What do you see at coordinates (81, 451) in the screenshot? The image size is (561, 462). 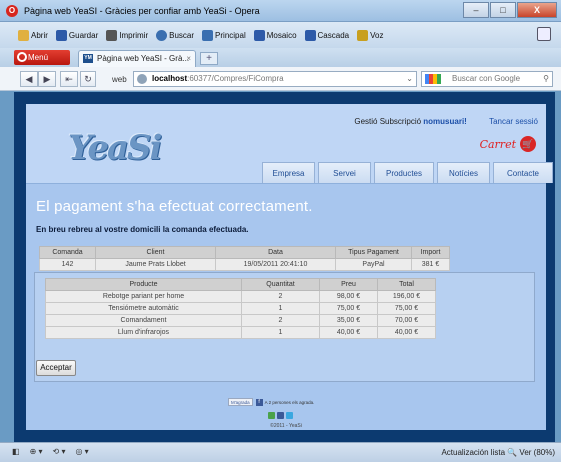 I see `unite-icon: ◎ ▾` at bounding box center [81, 451].